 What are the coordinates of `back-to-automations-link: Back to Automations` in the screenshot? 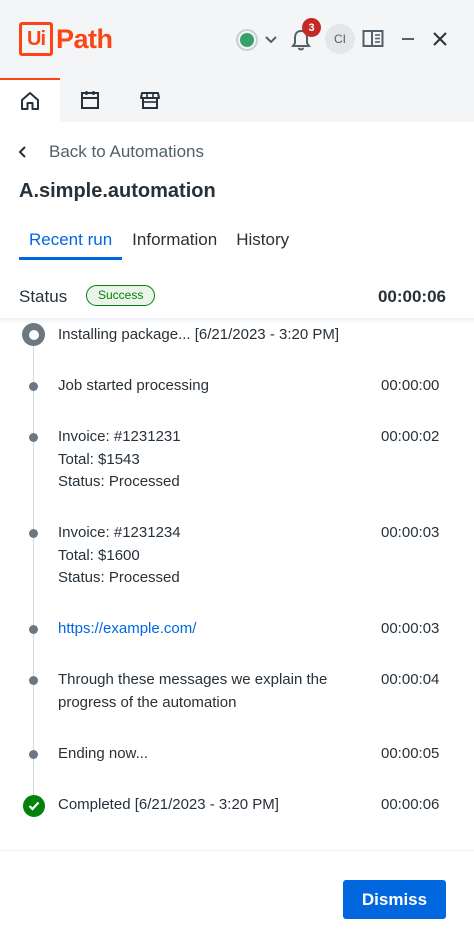 It's located at (110, 152).